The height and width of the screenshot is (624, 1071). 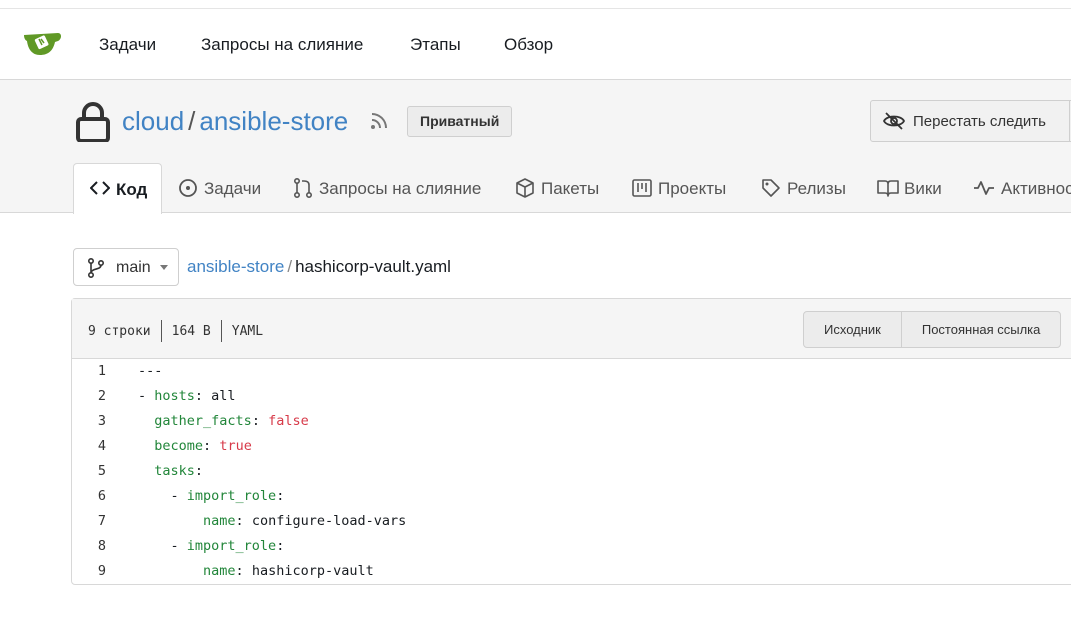 I want to click on file-actions: Исходник Постоянная ссылка, so click(x=932, y=329).